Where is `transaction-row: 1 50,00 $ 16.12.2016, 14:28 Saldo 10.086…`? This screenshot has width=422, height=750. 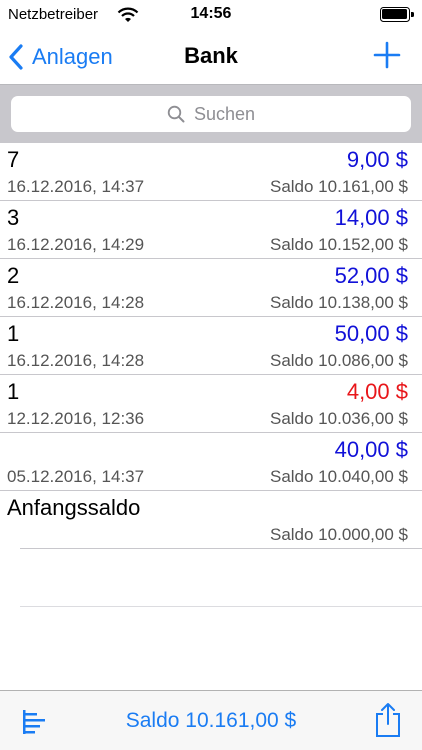
transaction-row: 1 50,00 $ 16.12.2016, 14:28 Saldo 10.086… is located at coordinates (211, 346).